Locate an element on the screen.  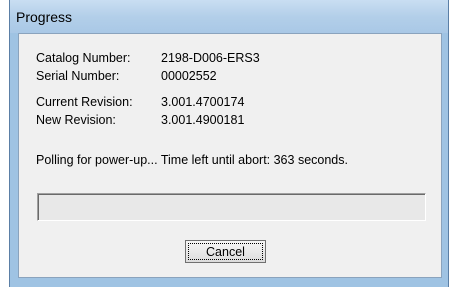
window-title: Progress is located at coordinates (44, 17).